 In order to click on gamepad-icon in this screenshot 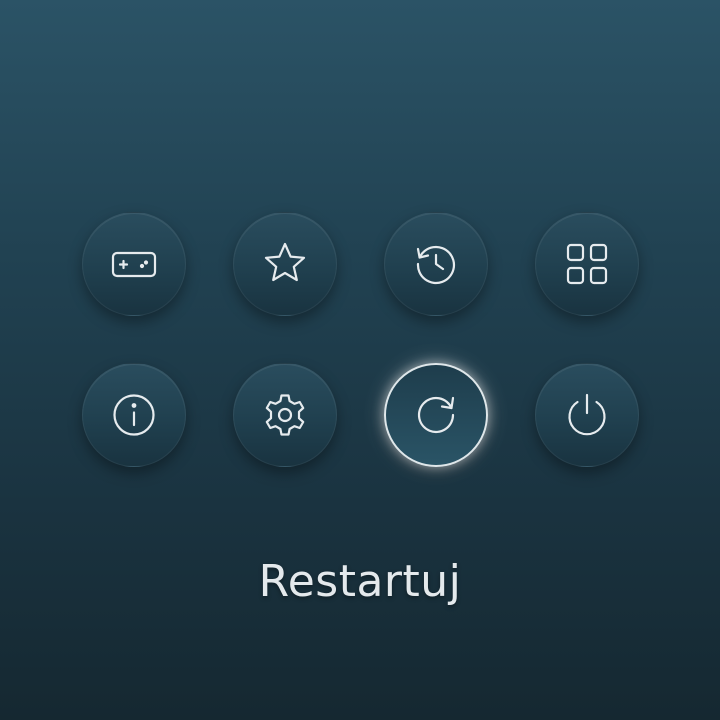, I will do `click(134, 264)`.